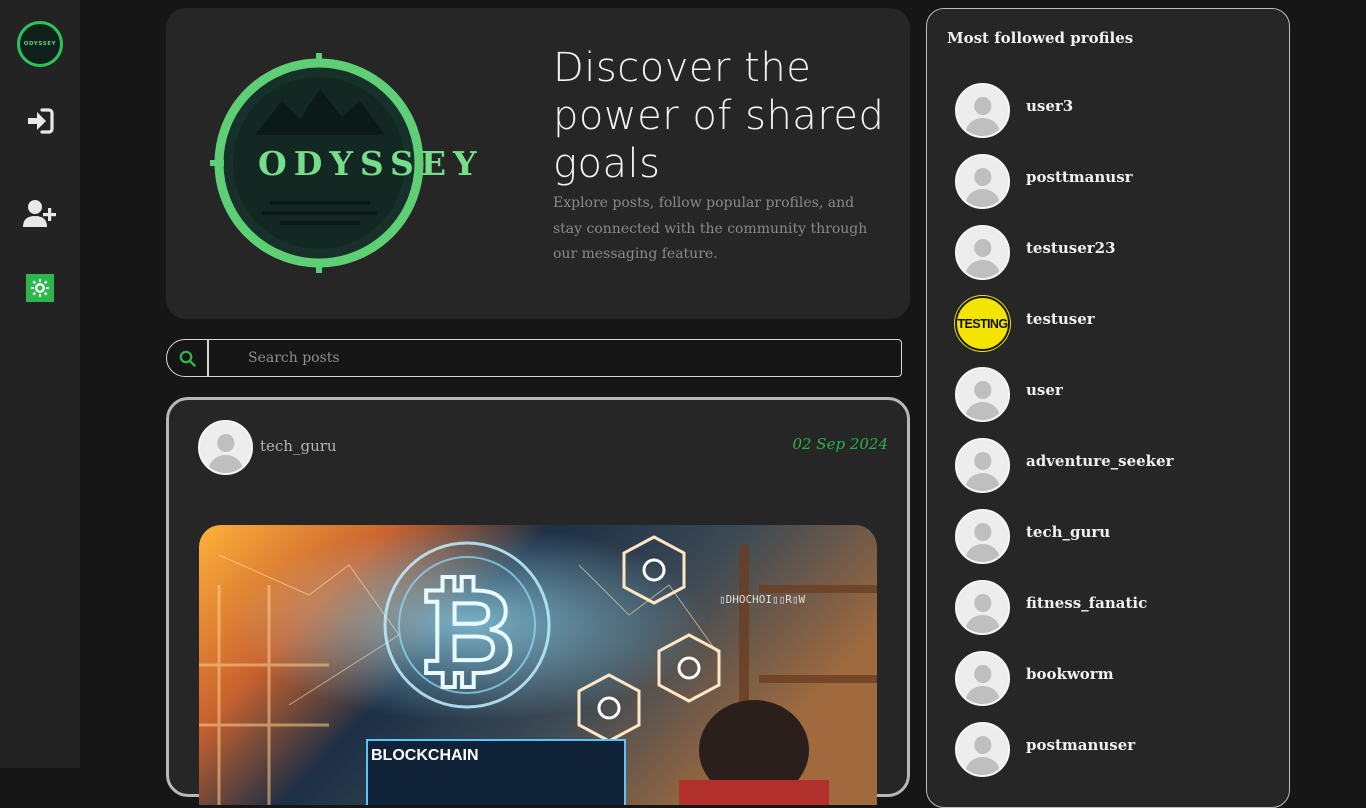 The height and width of the screenshot is (808, 1366). What do you see at coordinates (40, 384) in the screenshot?
I see `sidebar: ODYSSEY` at bounding box center [40, 384].